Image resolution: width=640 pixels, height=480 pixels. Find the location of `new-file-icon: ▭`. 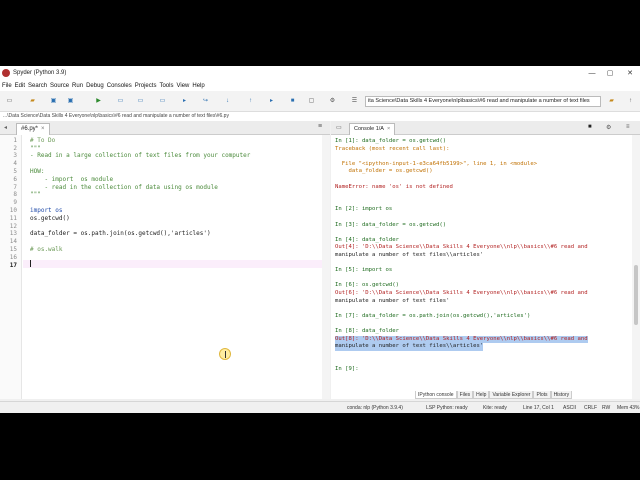

new-file-icon: ▭ is located at coordinates (9, 101).